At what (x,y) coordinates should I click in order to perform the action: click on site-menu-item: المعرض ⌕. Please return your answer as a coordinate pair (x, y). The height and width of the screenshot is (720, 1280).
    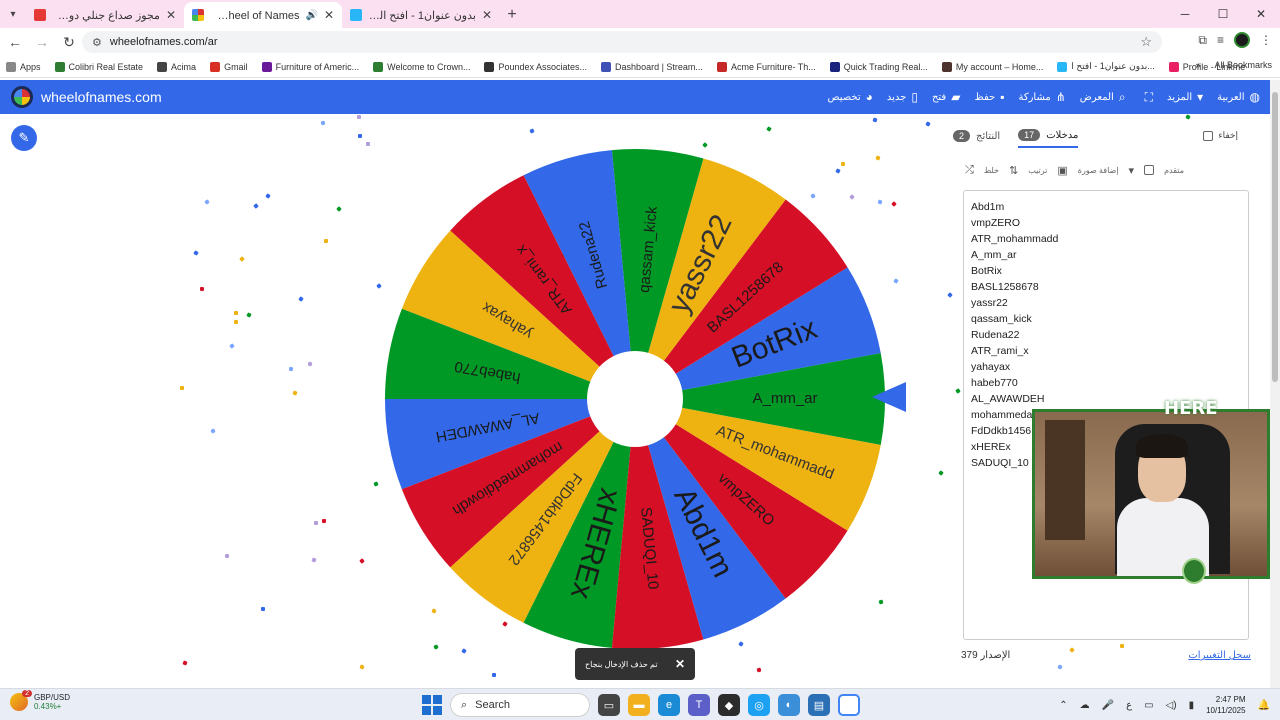
    Looking at the image, I should click on (1103, 97).